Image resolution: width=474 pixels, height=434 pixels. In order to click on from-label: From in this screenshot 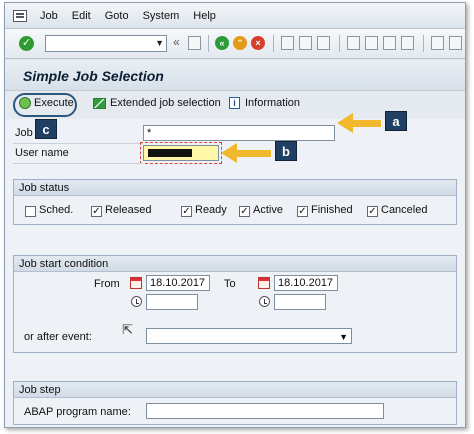, I will do `click(107, 284)`.